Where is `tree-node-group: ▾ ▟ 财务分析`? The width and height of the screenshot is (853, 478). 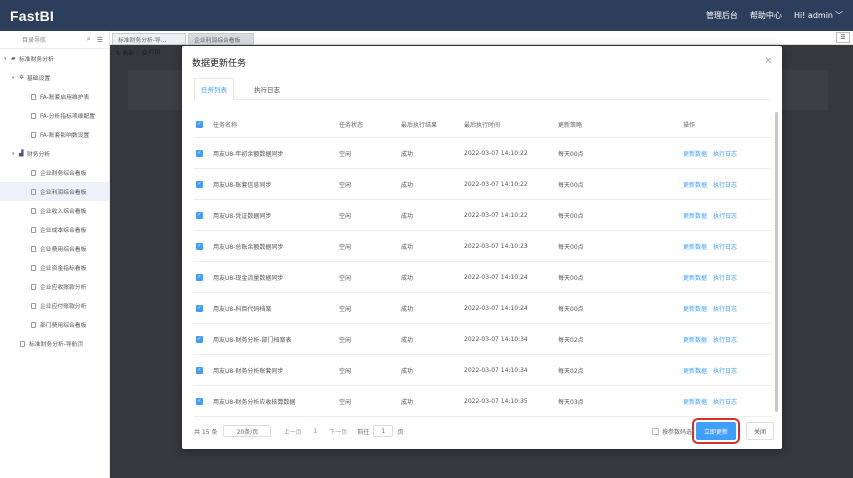
tree-node-group: ▾ ▟ 财务分析 is located at coordinates (54, 153).